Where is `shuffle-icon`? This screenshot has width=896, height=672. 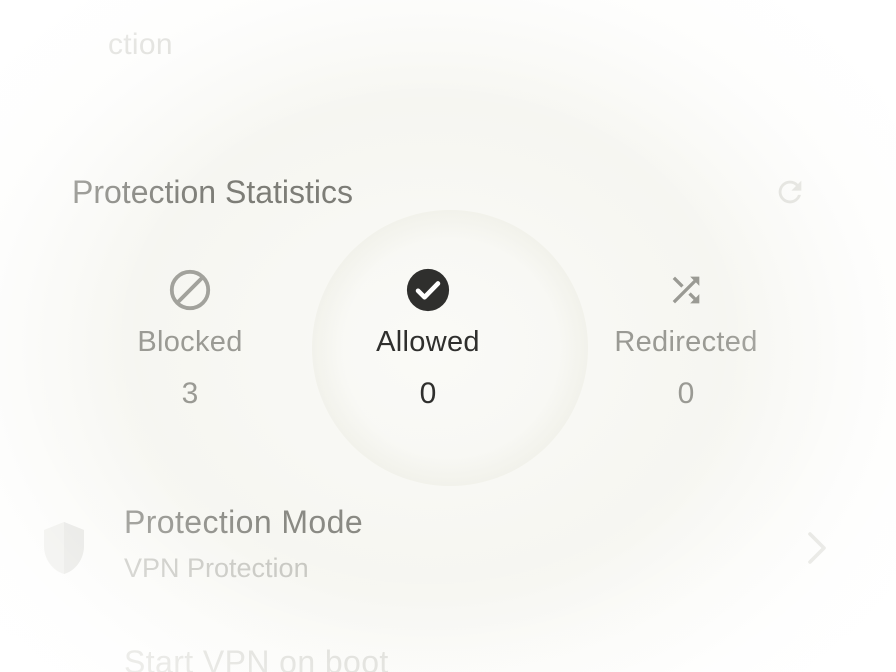 shuffle-icon is located at coordinates (686, 290).